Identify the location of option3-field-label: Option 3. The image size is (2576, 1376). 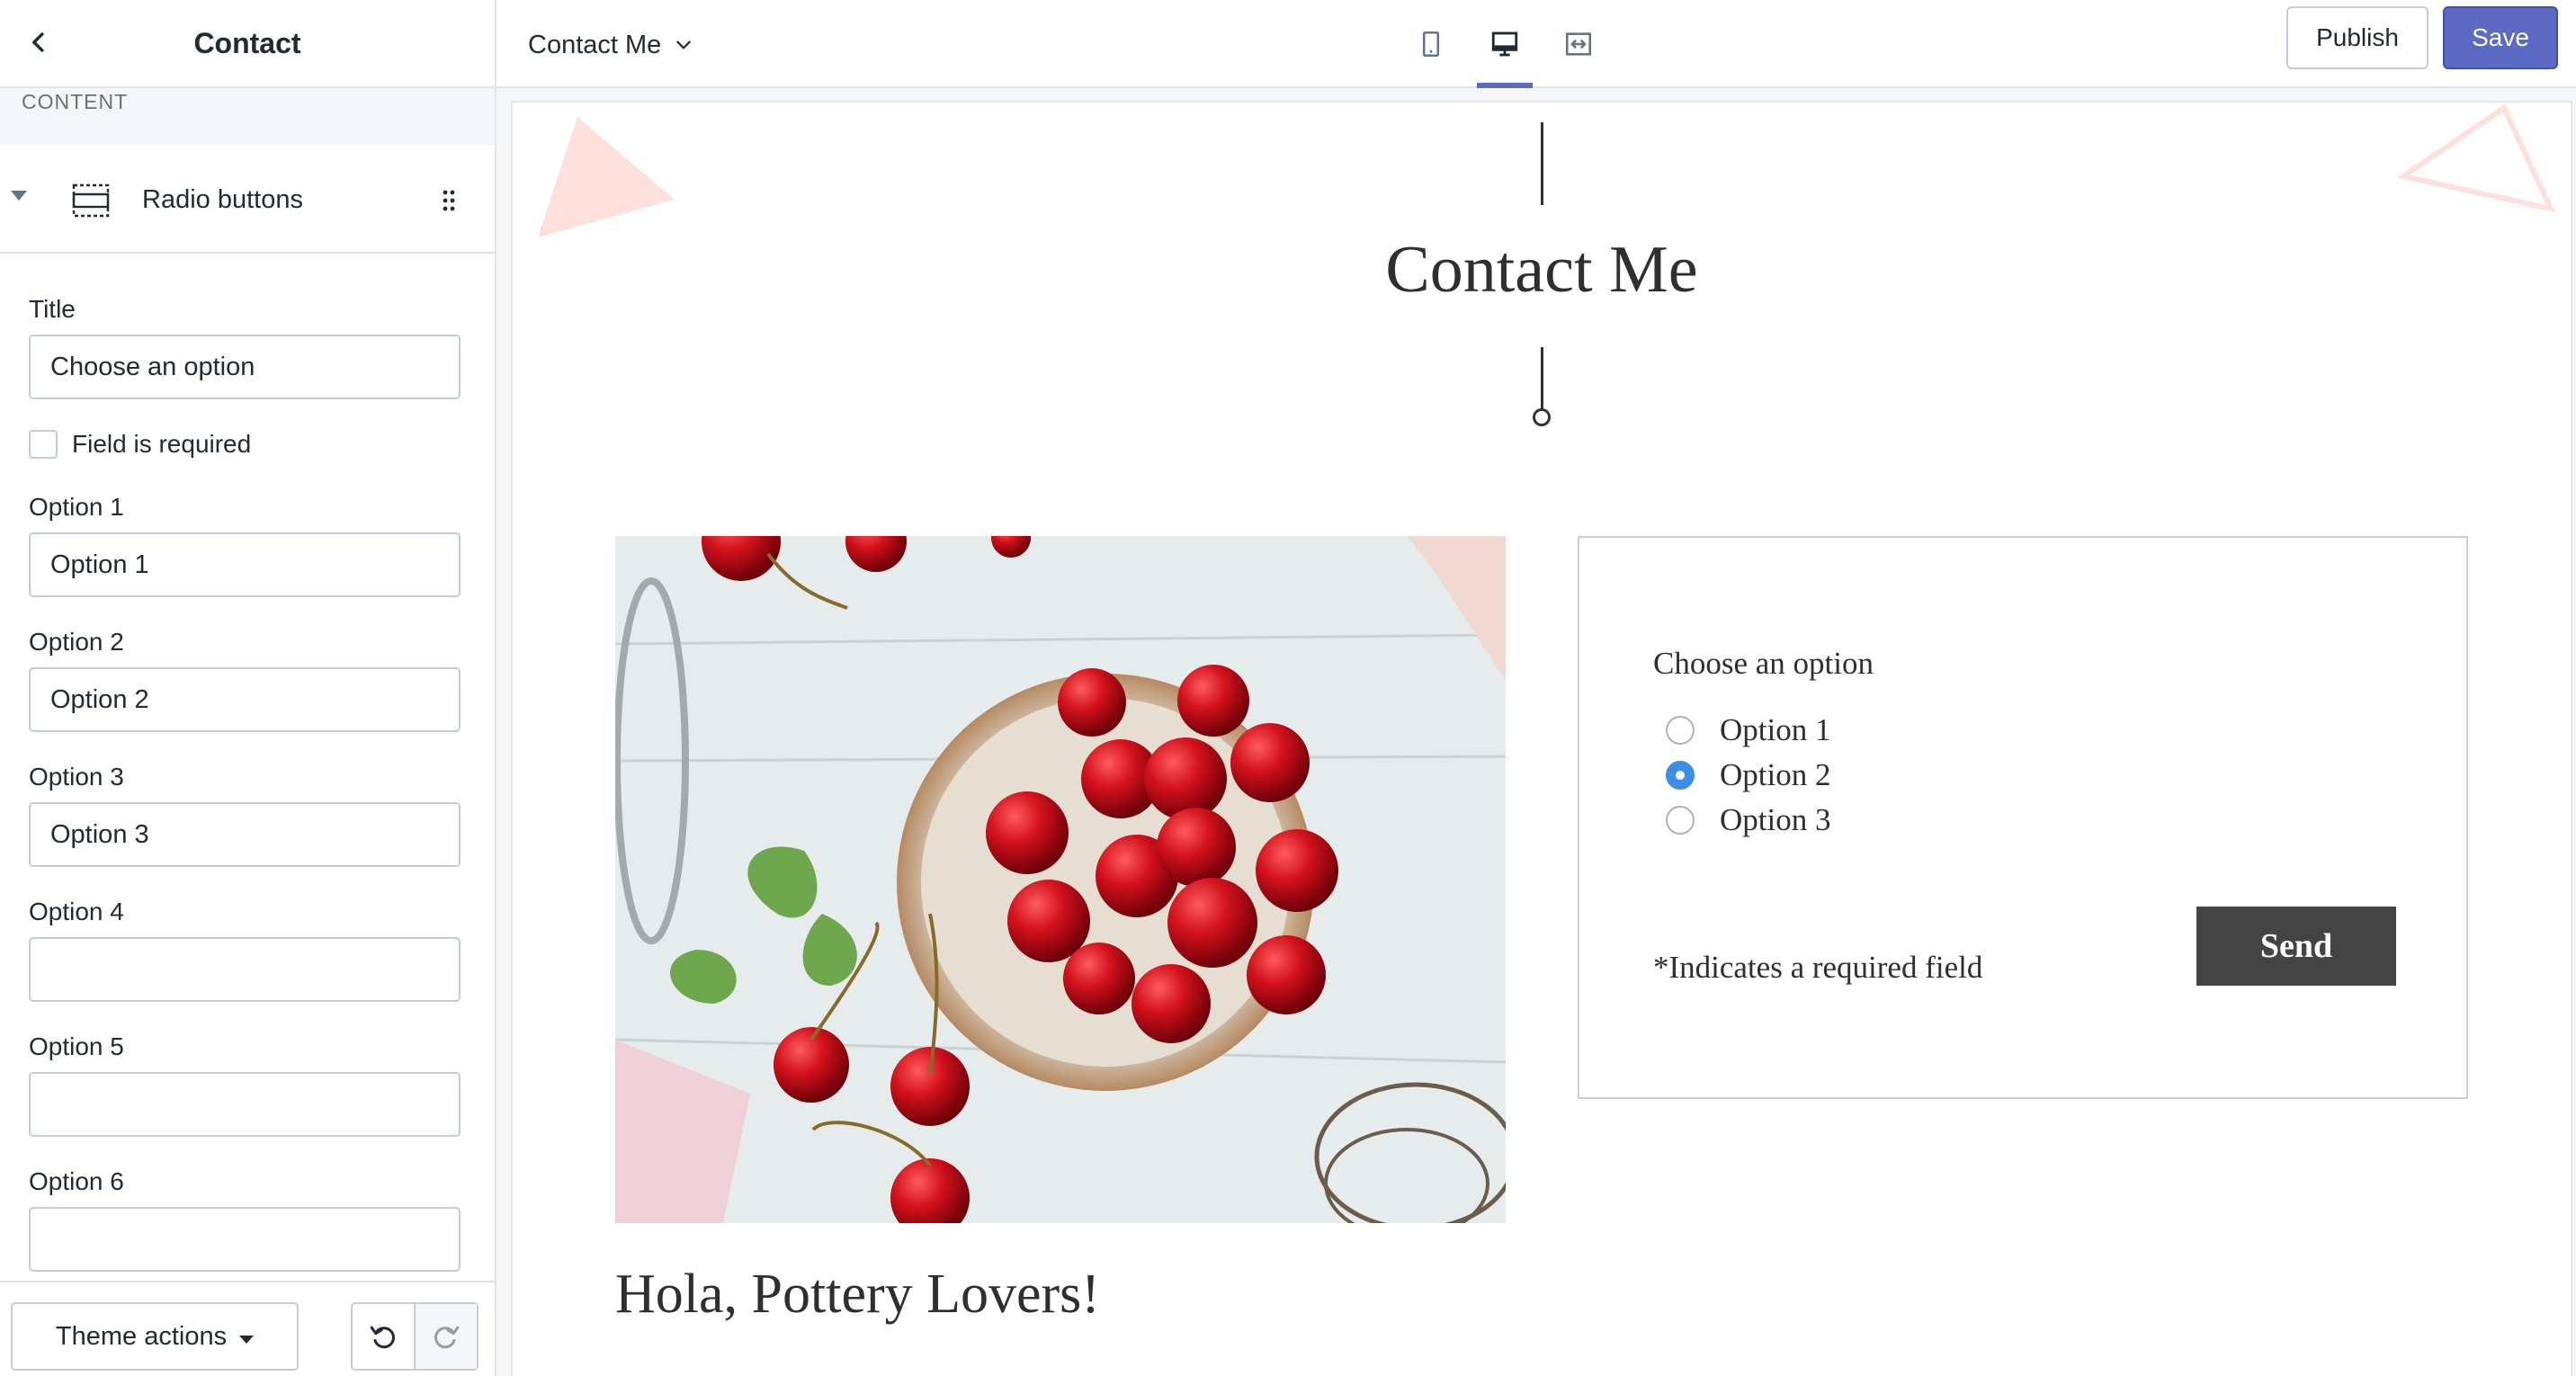
(76, 777).